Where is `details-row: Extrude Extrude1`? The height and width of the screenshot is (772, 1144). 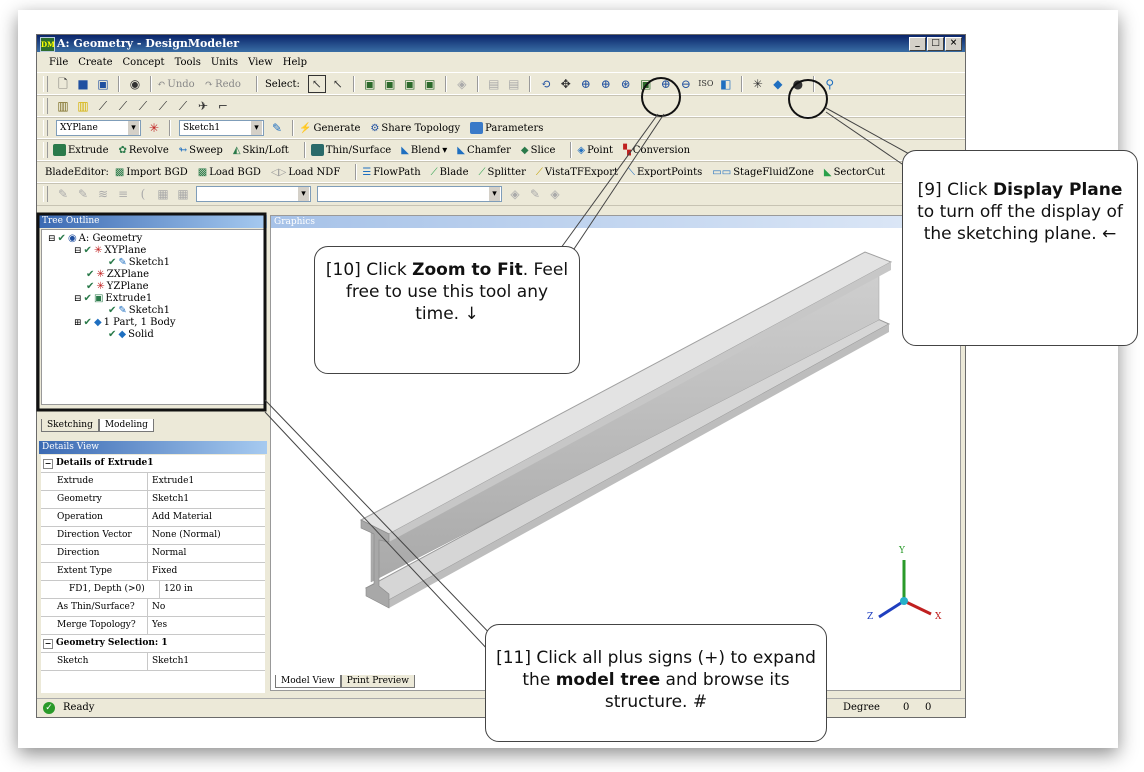 details-row: Extrude Extrude1 is located at coordinates (153, 482).